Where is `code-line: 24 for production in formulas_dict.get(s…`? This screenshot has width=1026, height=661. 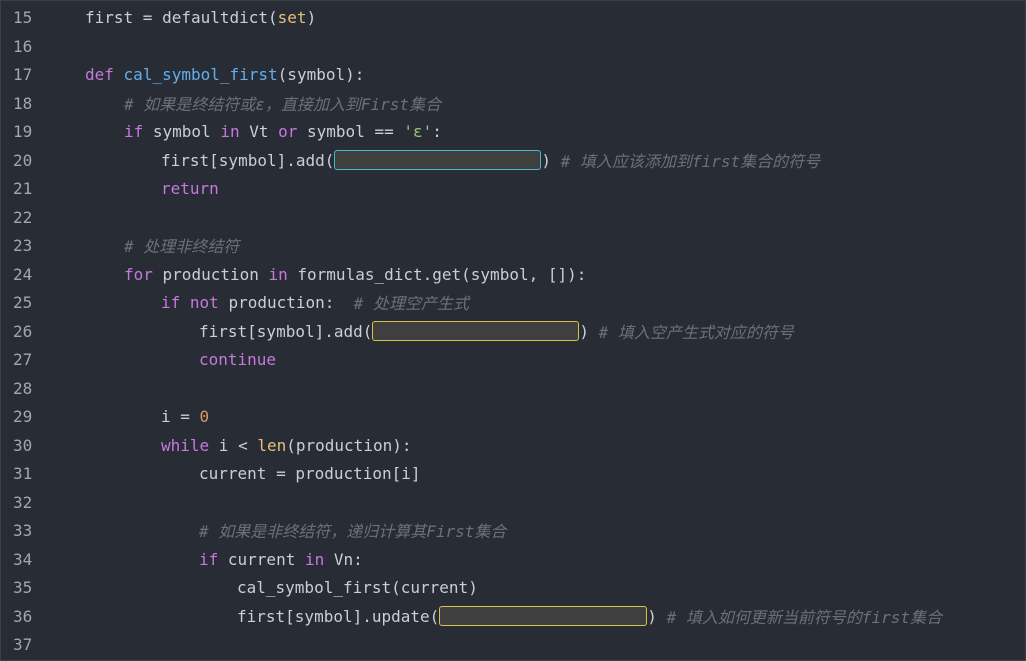
code-line: 24 for production in formulas_dict.get(s… is located at coordinates (513, 274).